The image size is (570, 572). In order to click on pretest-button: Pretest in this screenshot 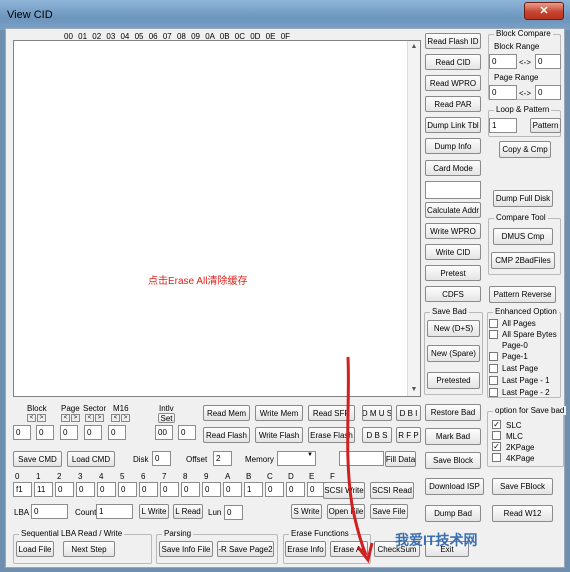, I will do `click(453, 273)`.